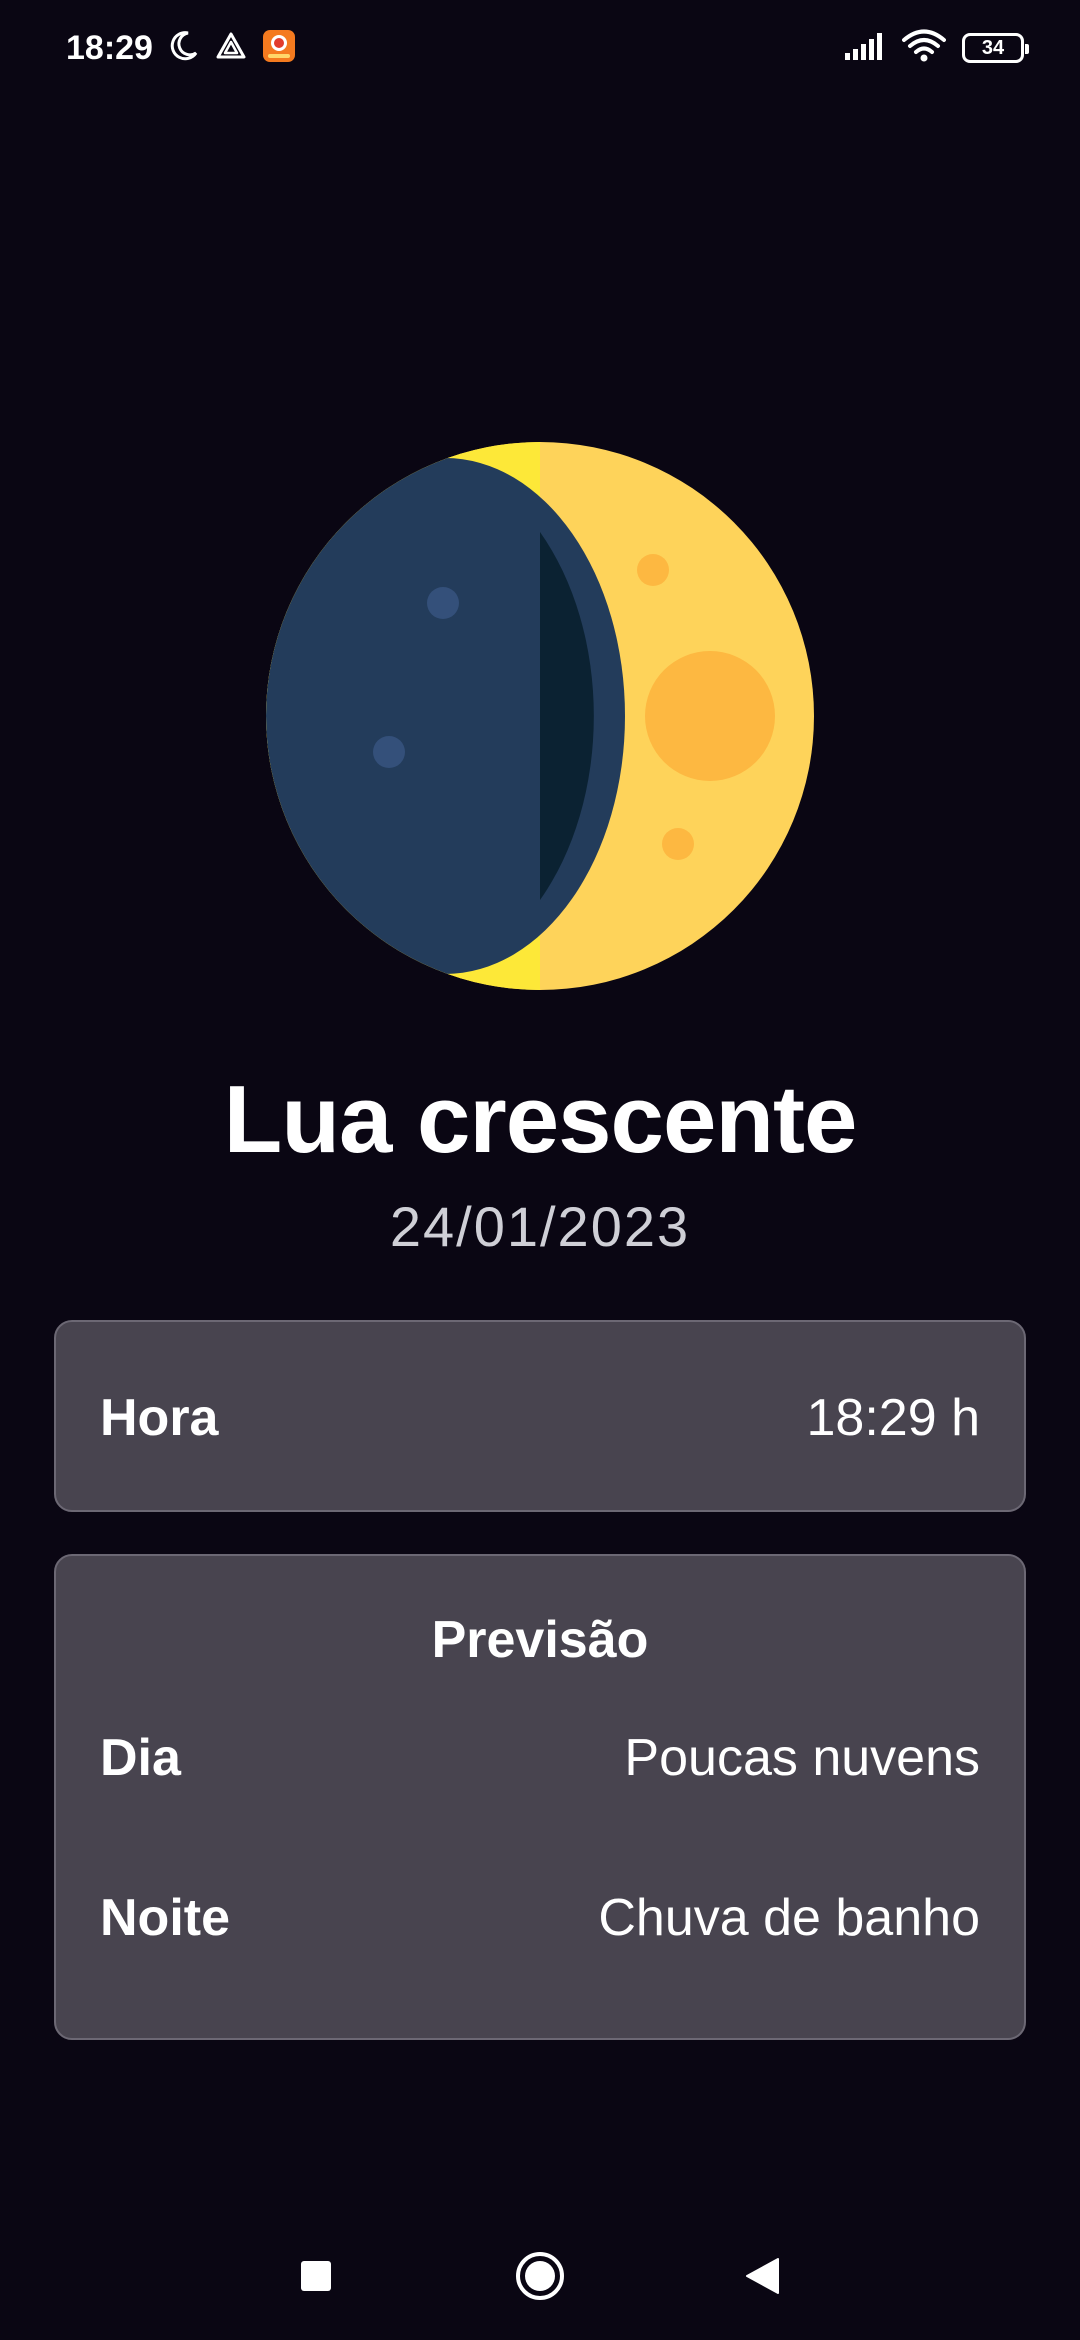 The image size is (1080, 2340). I want to click on status-icons-right: 34, so click(936, 48).